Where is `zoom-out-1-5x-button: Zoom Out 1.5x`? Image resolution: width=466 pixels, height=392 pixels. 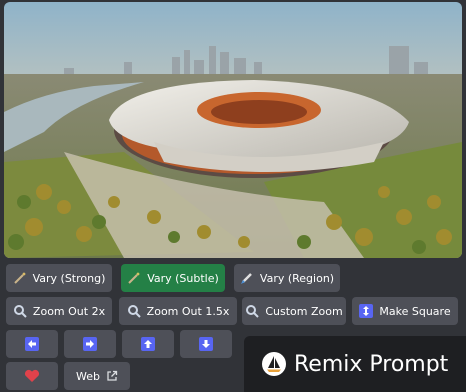 zoom-out-1-5x-button: Zoom Out 1.5x is located at coordinates (178, 311).